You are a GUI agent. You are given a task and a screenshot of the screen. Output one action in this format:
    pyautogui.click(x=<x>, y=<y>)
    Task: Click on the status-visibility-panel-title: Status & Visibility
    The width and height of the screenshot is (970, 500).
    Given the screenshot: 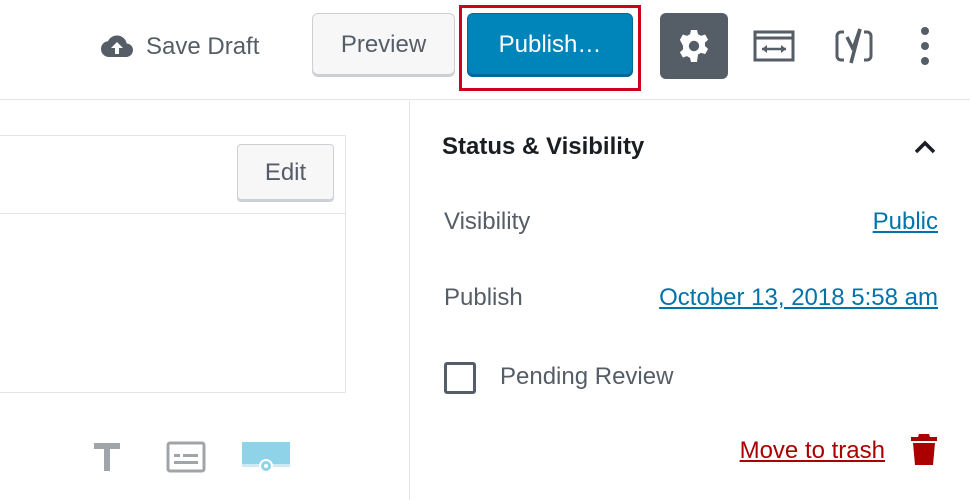 What is the action you would take?
    pyautogui.click(x=543, y=147)
    